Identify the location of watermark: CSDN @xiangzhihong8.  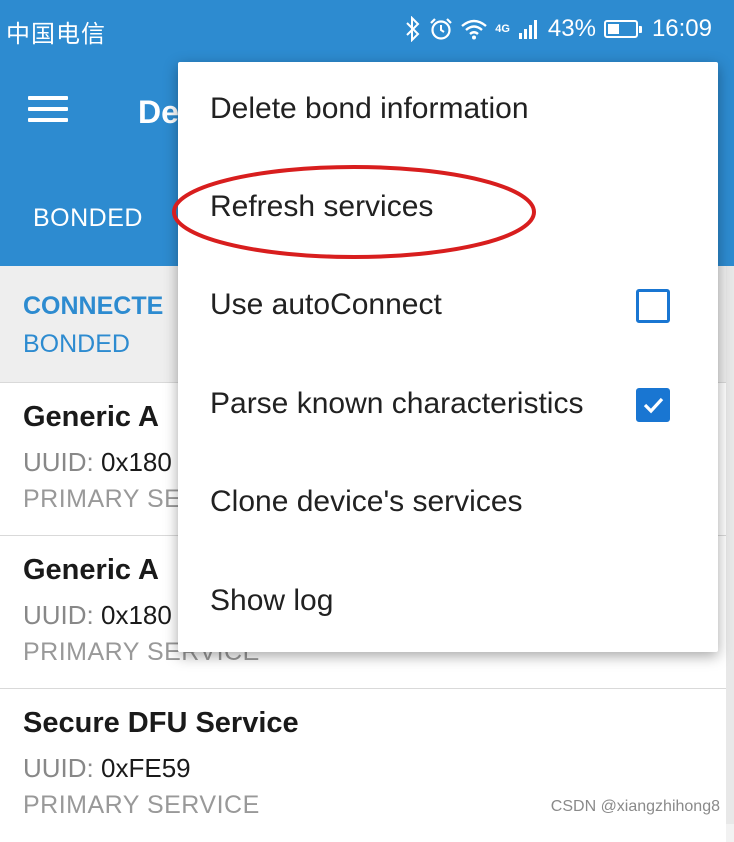
(635, 806).